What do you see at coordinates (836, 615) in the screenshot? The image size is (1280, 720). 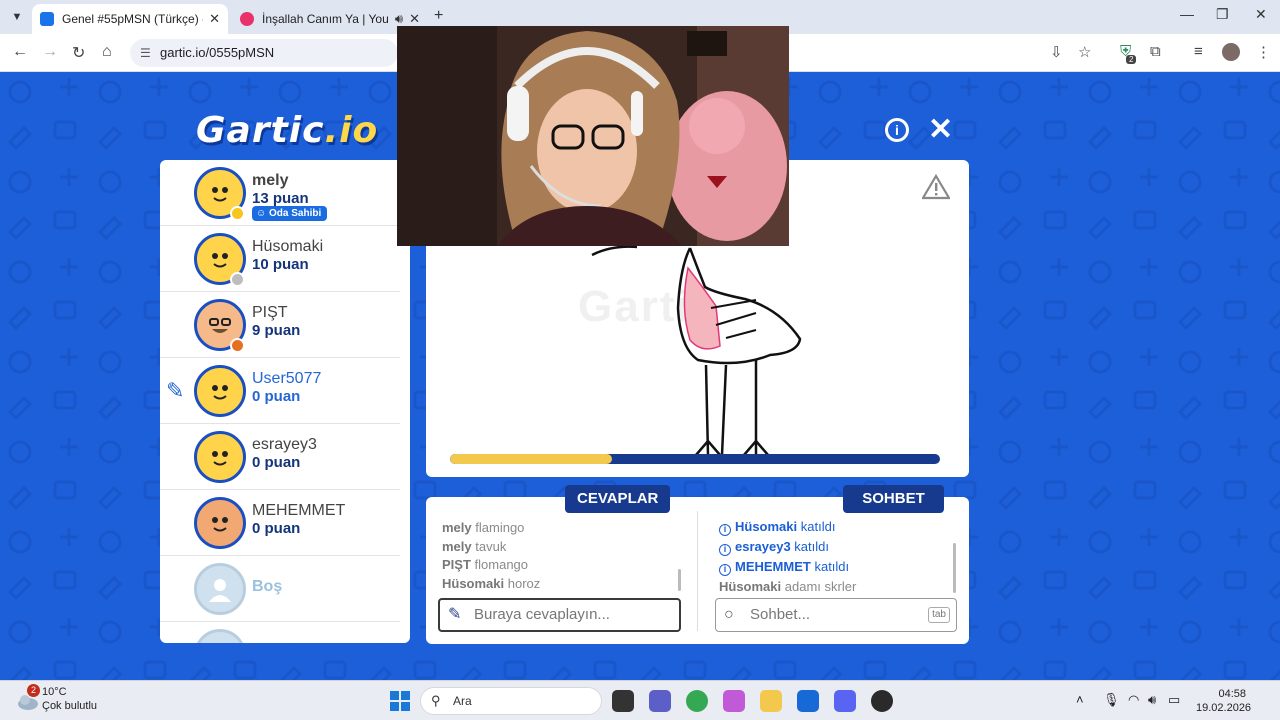 I see `chat-input: ○ Sohbet... tab` at bounding box center [836, 615].